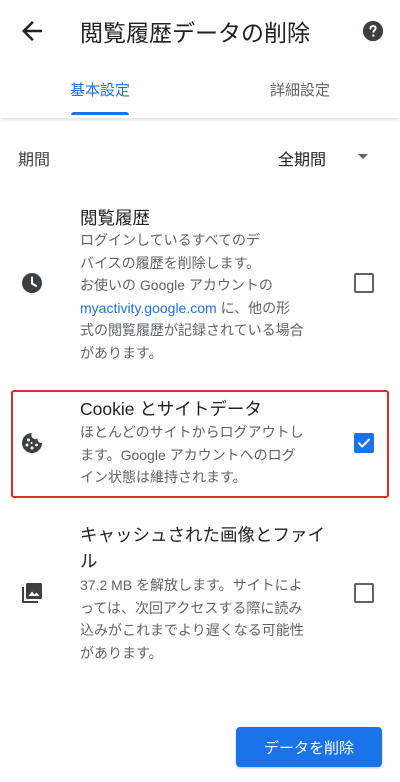 Image resolution: width=400 pixels, height=782 pixels. Describe the element at coordinates (309, 747) in the screenshot. I see `clear-data-button: データを削除` at that location.